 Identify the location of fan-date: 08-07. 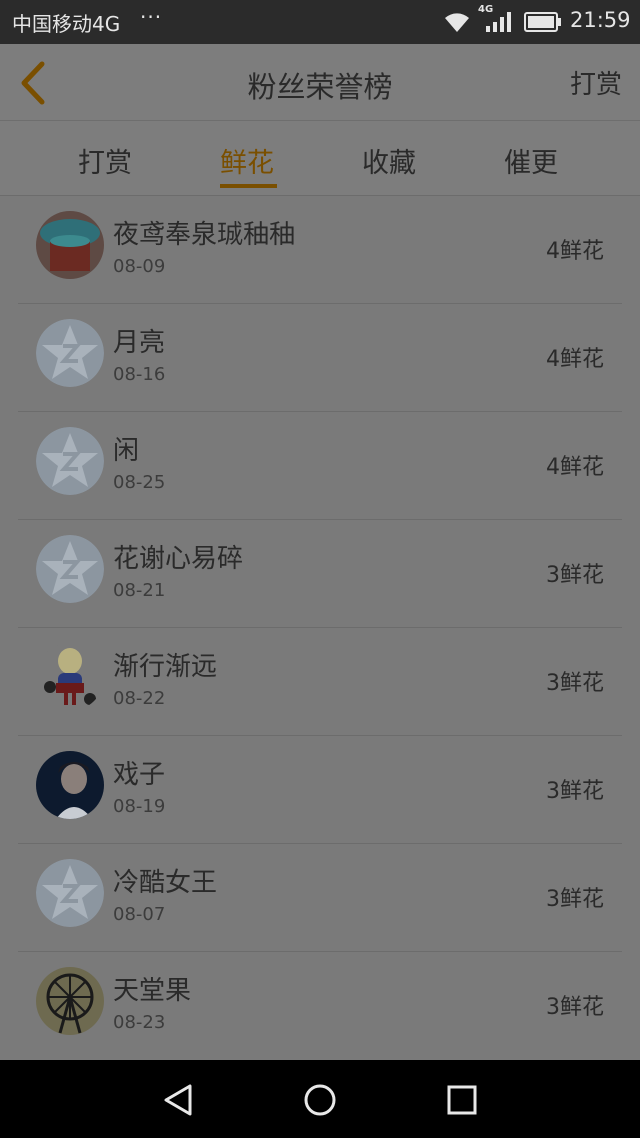
(139, 914).